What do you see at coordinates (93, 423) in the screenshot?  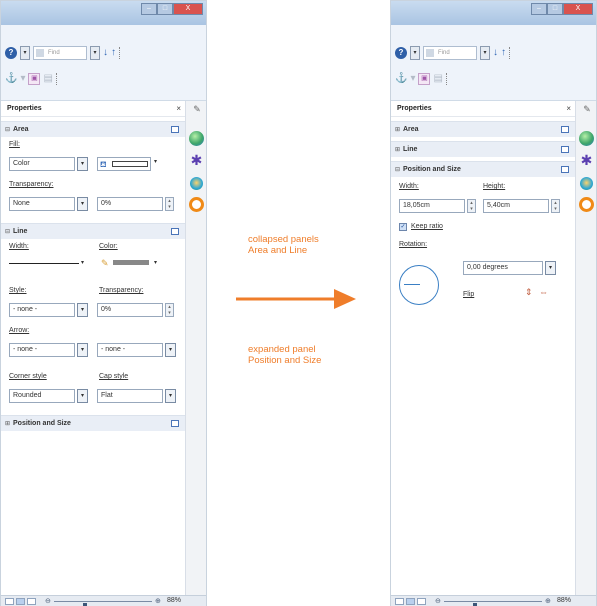 I see `position-size-section-header: ⊞ Position and Size` at bounding box center [93, 423].